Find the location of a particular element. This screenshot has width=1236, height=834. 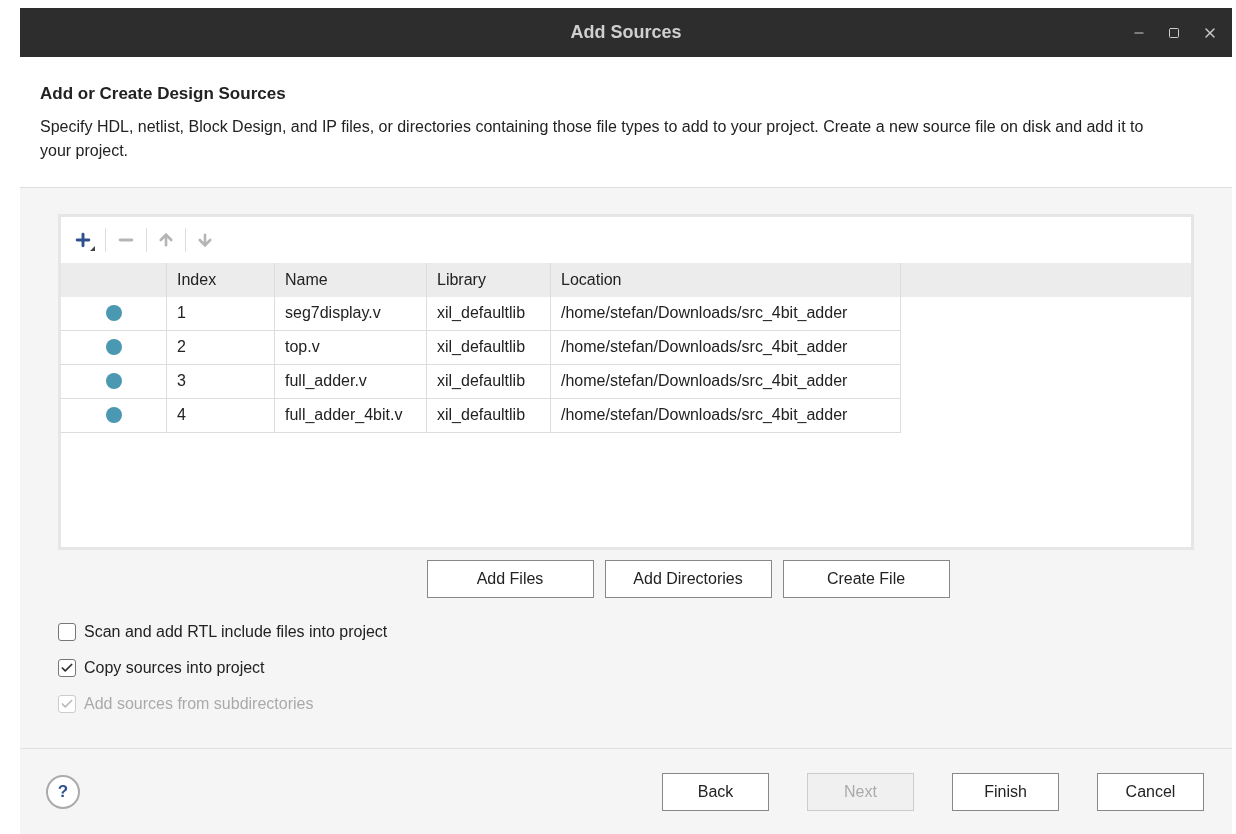

option-label: Copy sources into project is located at coordinates (174, 667).